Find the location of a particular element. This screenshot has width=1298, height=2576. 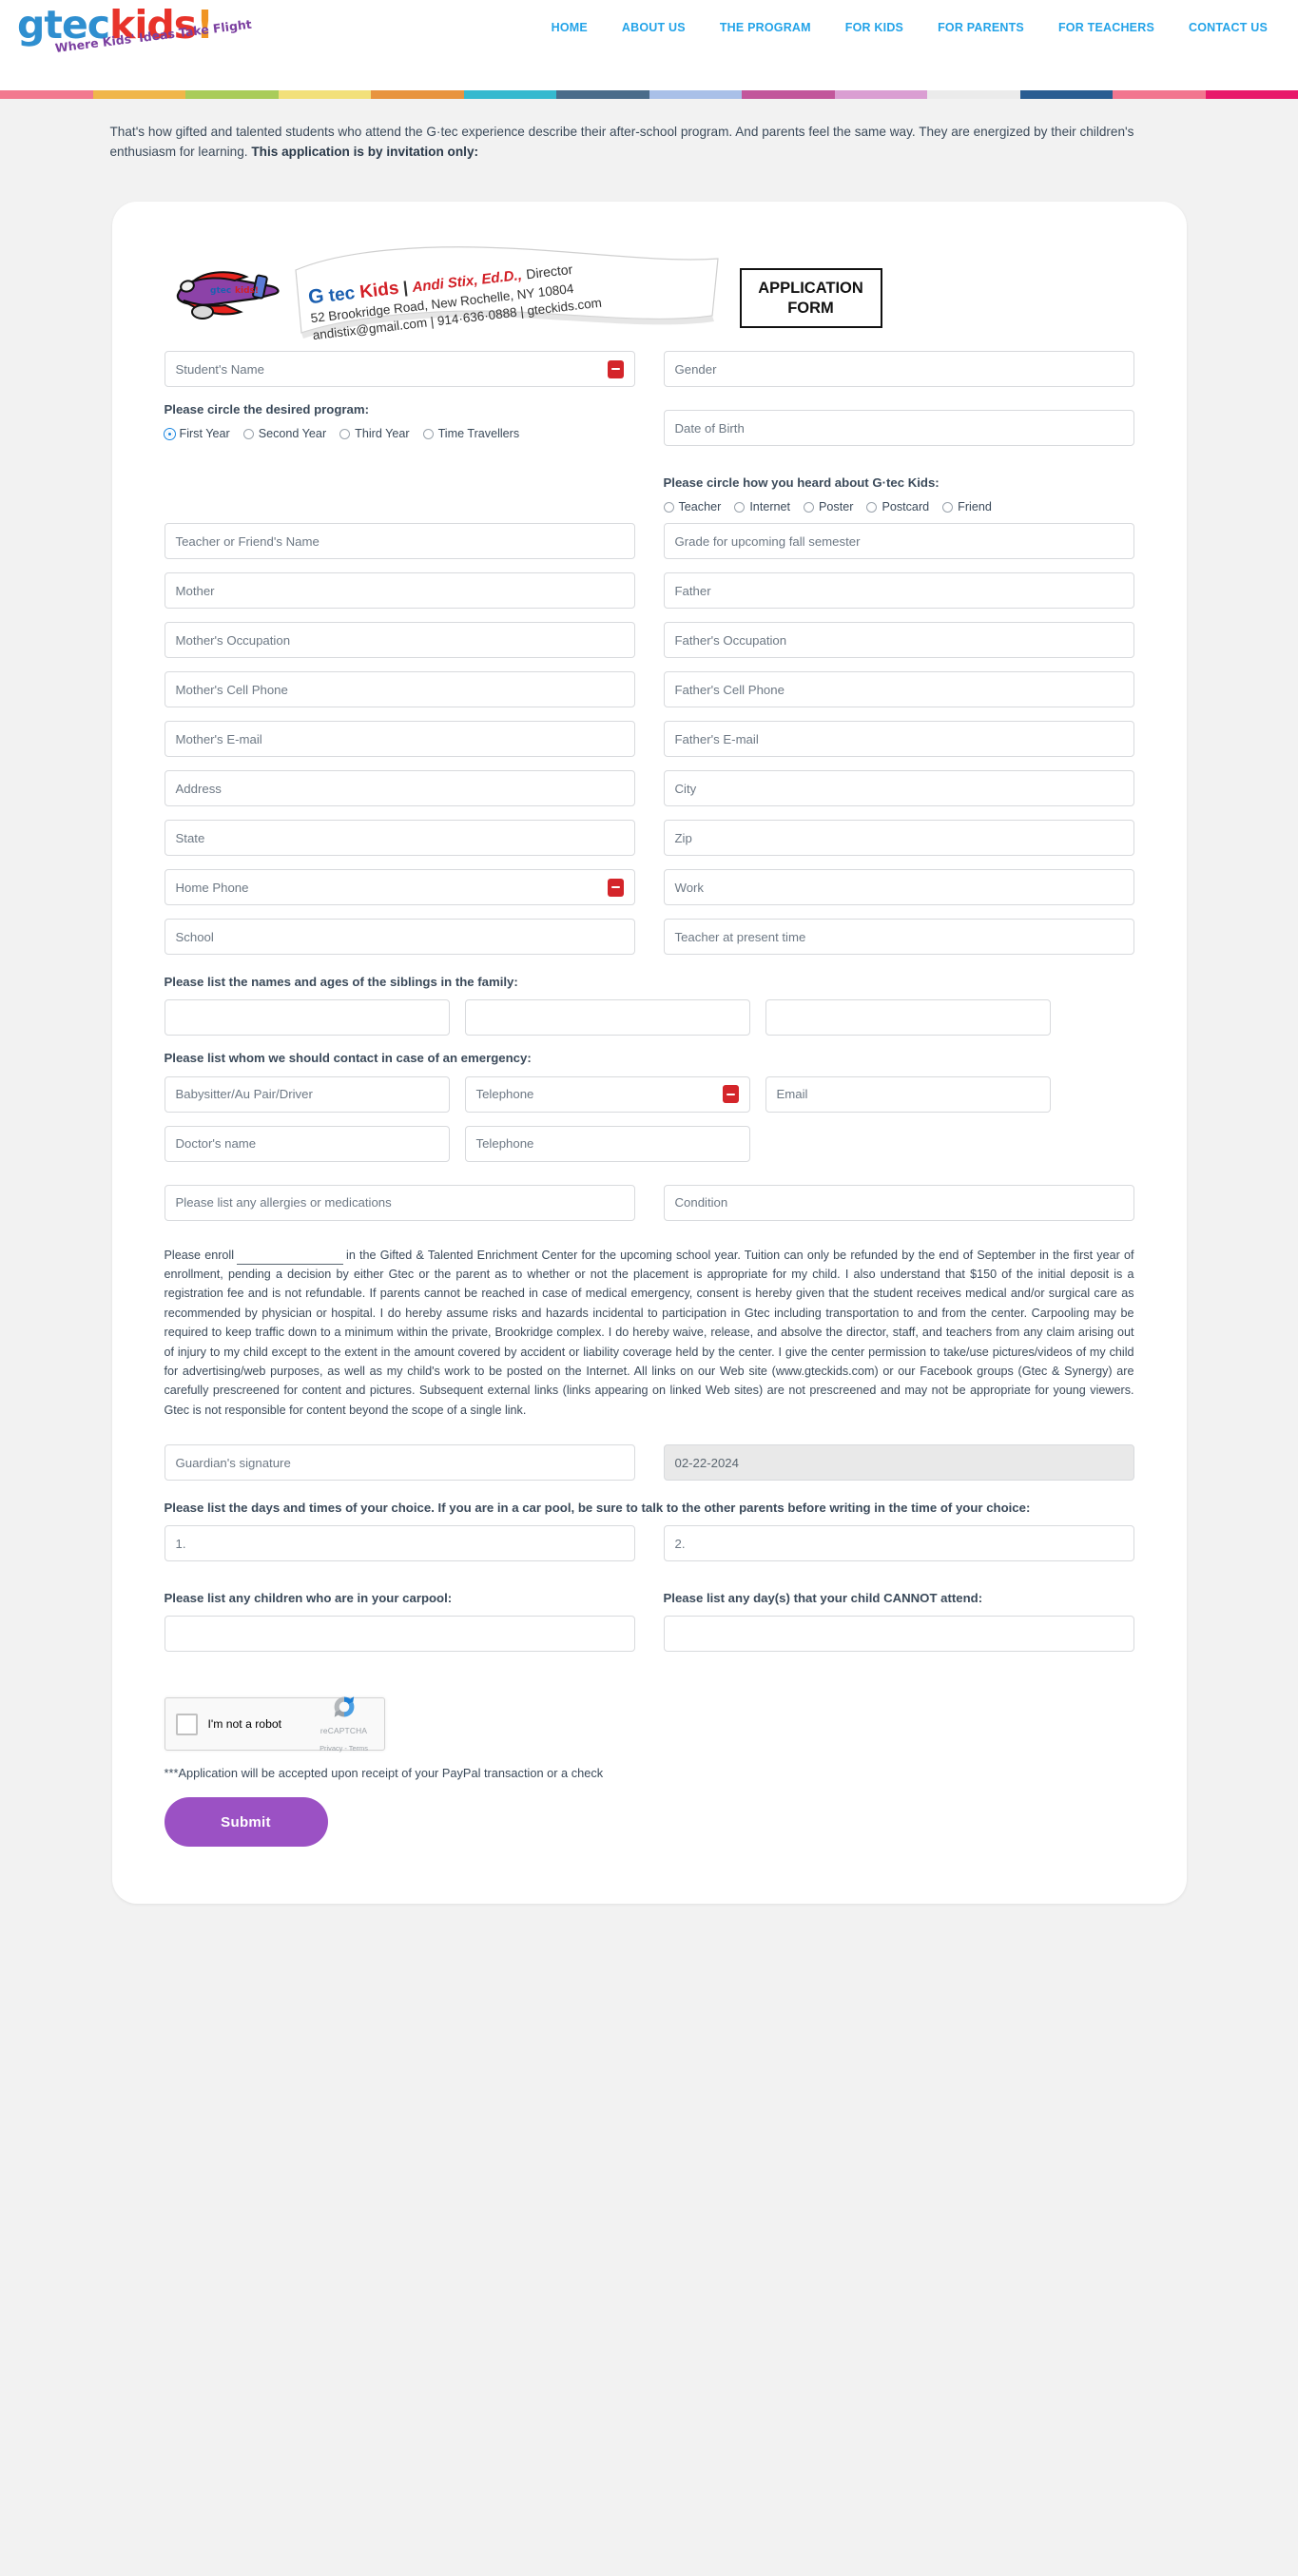

city-placeholder: City is located at coordinates (686, 788).